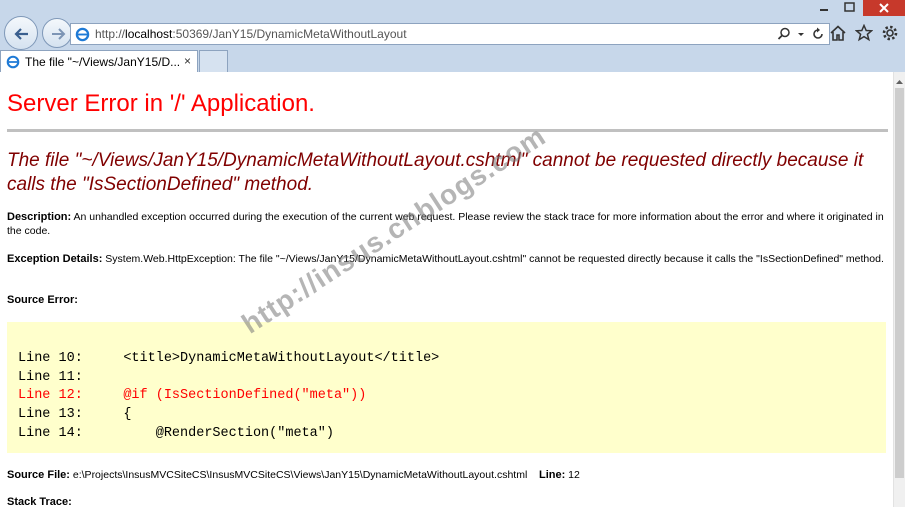 This screenshot has width=905, height=507. I want to click on ie-tab-icon, so click(13, 62).